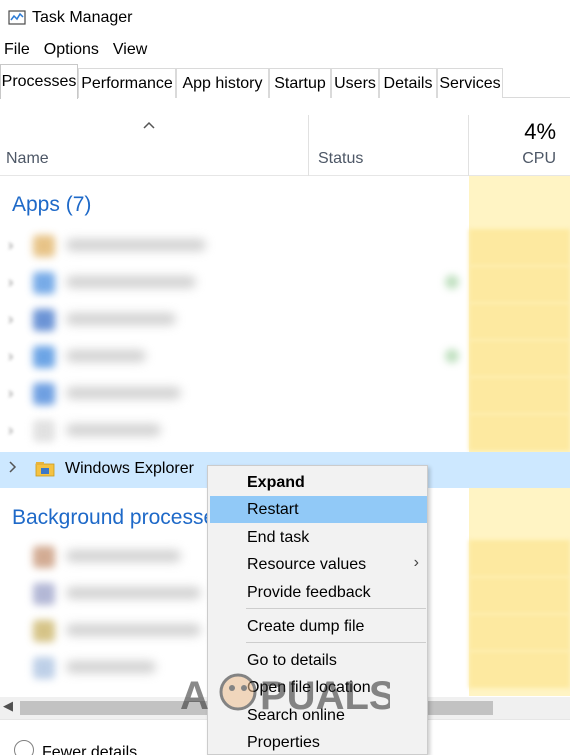  What do you see at coordinates (285, 145) in the screenshot?
I see `column-header: Name Status 4% CPU` at bounding box center [285, 145].